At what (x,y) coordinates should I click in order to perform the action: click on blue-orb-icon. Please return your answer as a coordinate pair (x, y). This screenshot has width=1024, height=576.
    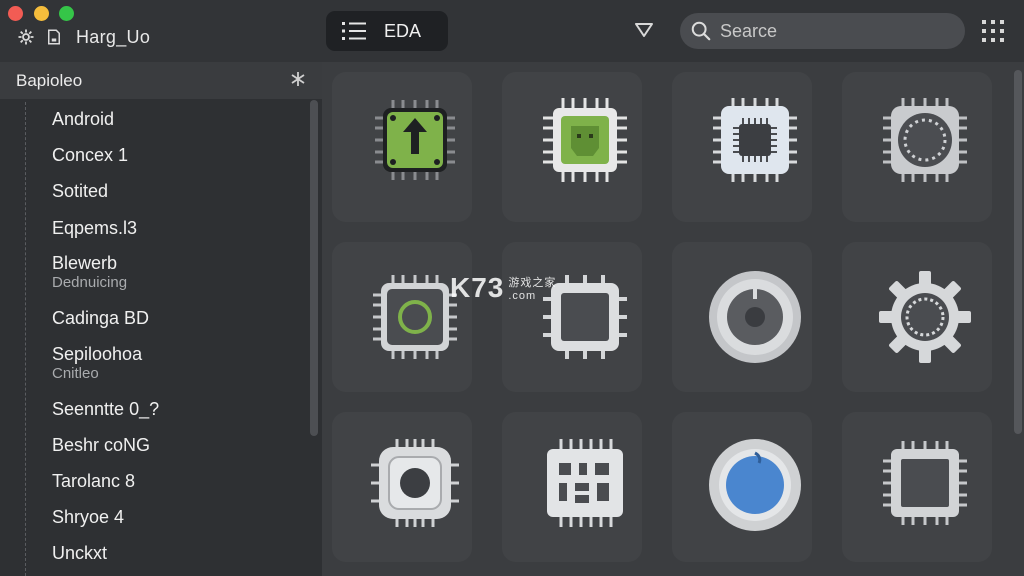
    Looking at the image, I should click on (755, 483).